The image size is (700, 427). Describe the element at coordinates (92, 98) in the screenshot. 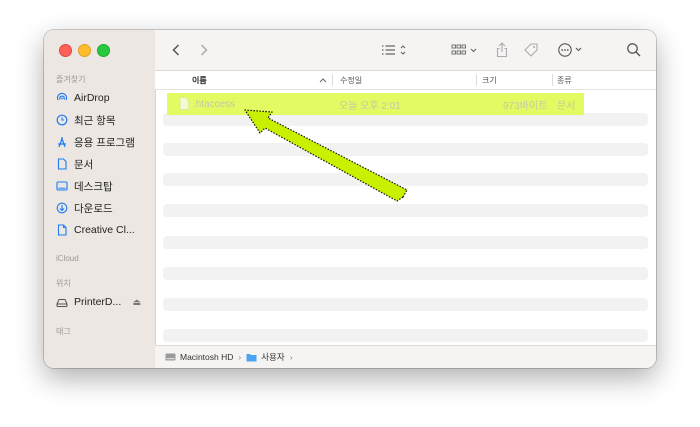

I see `sidebar-item-label: AirDrop` at that location.